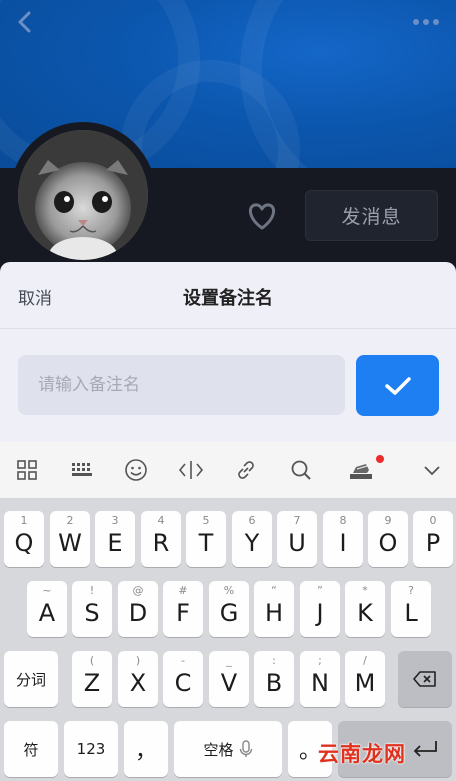 The height and width of the screenshot is (781, 456). Describe the element at coordinates (301, 470) in the screenshot. I see `toolbar-search-button` at that location.